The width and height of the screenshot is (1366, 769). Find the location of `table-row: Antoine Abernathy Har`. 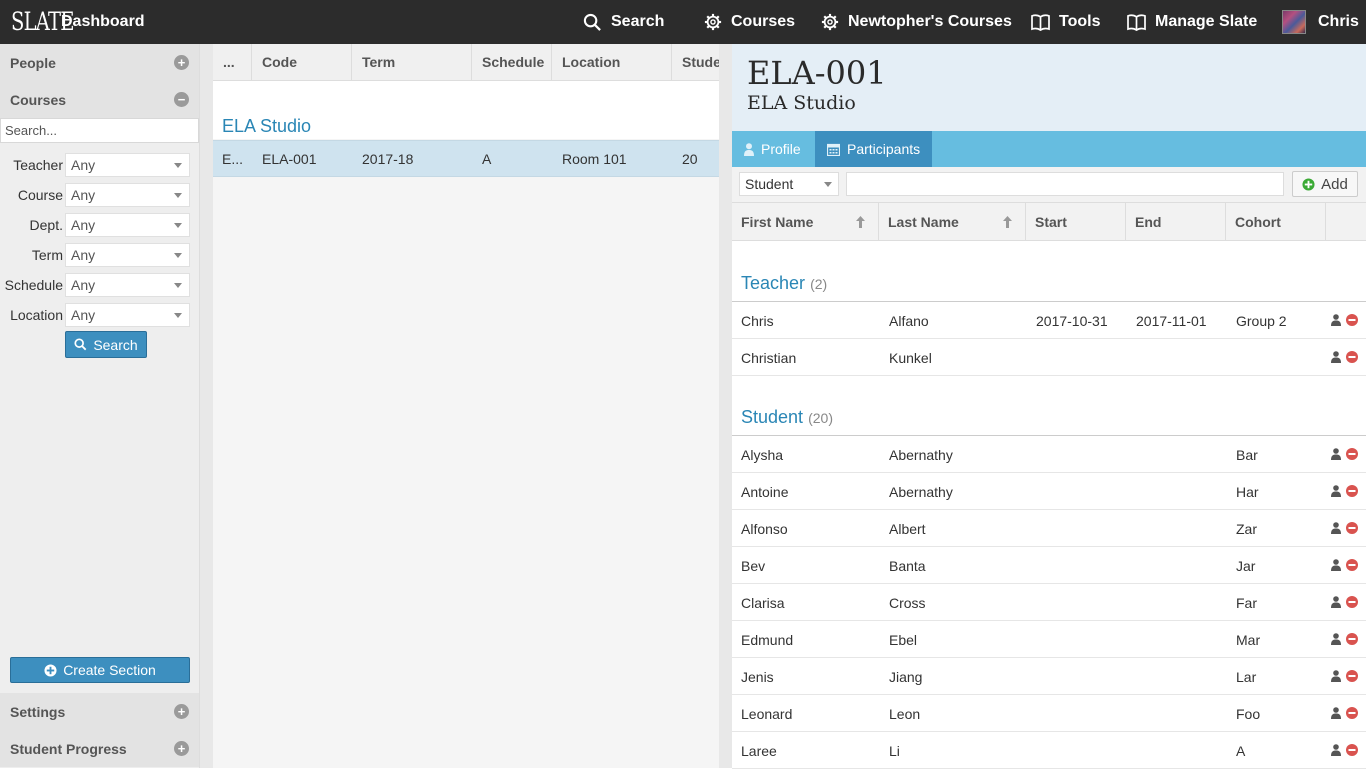

table-row: Antoine Abernathy Har is located at coordinates (1049, 491).